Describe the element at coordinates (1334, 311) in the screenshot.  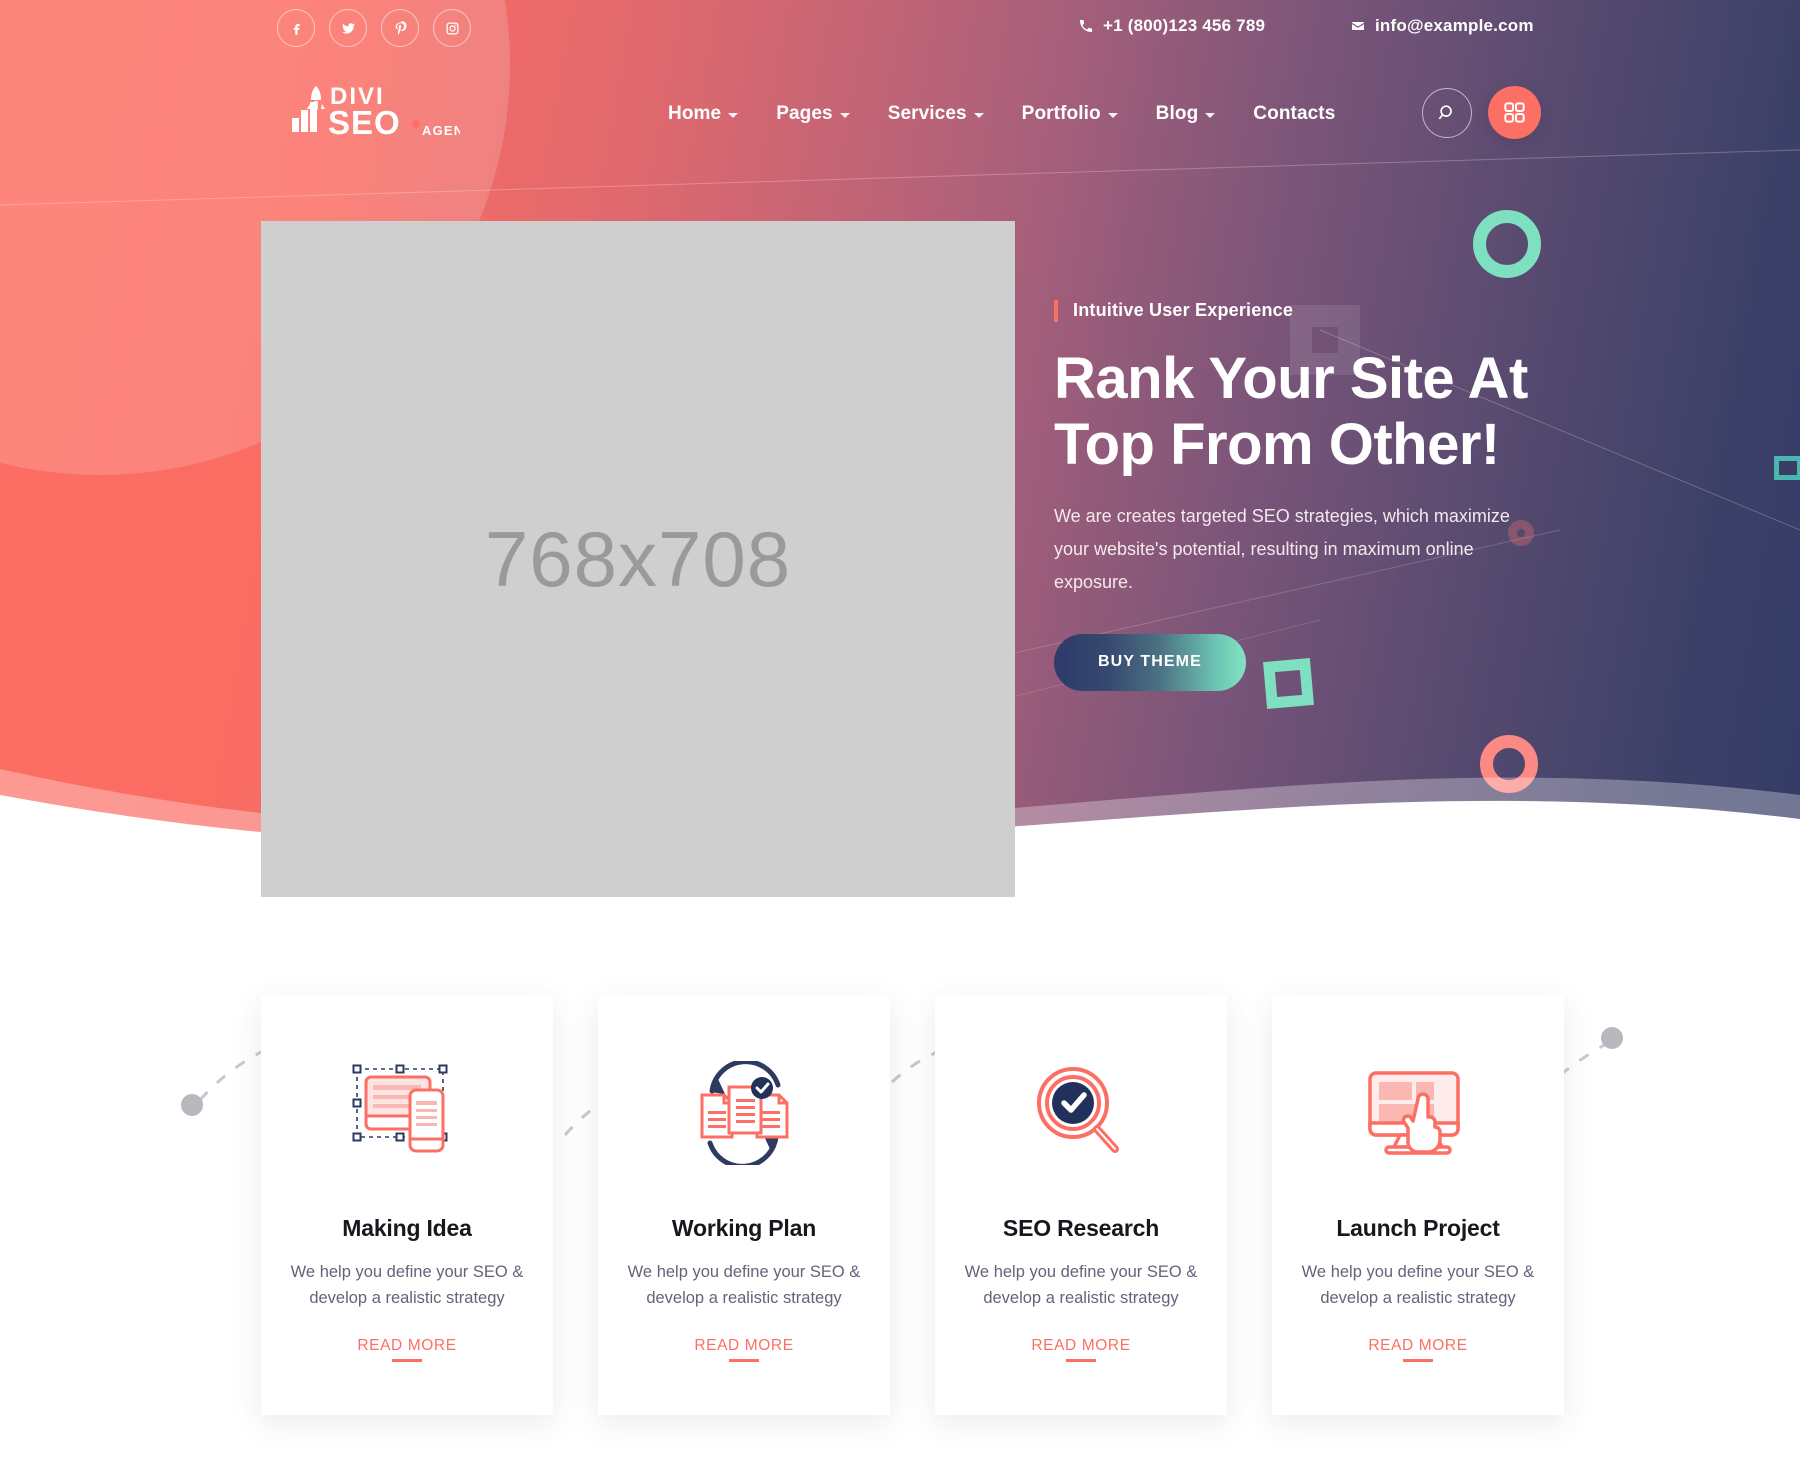
I see `hero-eyebrow: Intuitive User Experience` at that location.